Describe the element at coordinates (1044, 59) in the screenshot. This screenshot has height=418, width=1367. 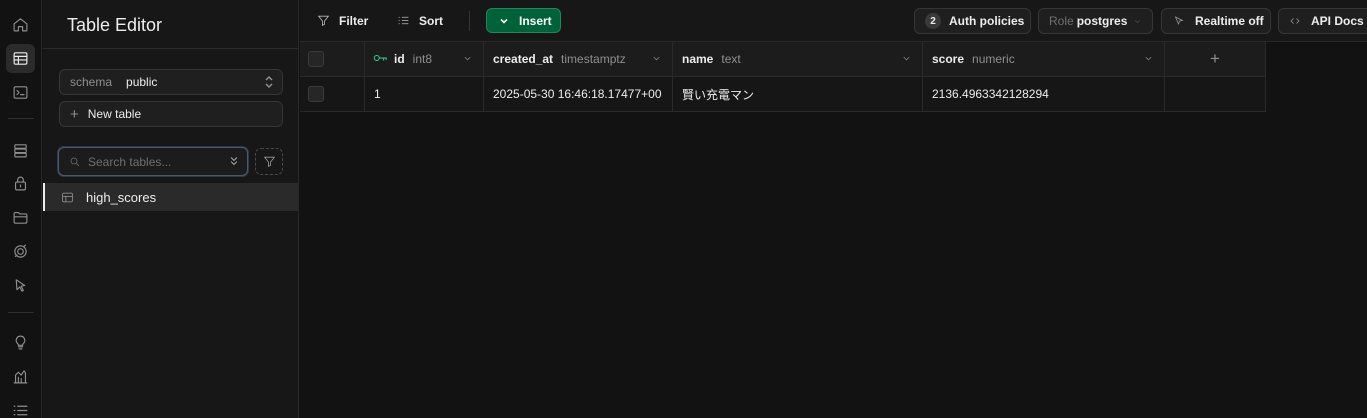
I see `column-header-score: score numeric` at that location.